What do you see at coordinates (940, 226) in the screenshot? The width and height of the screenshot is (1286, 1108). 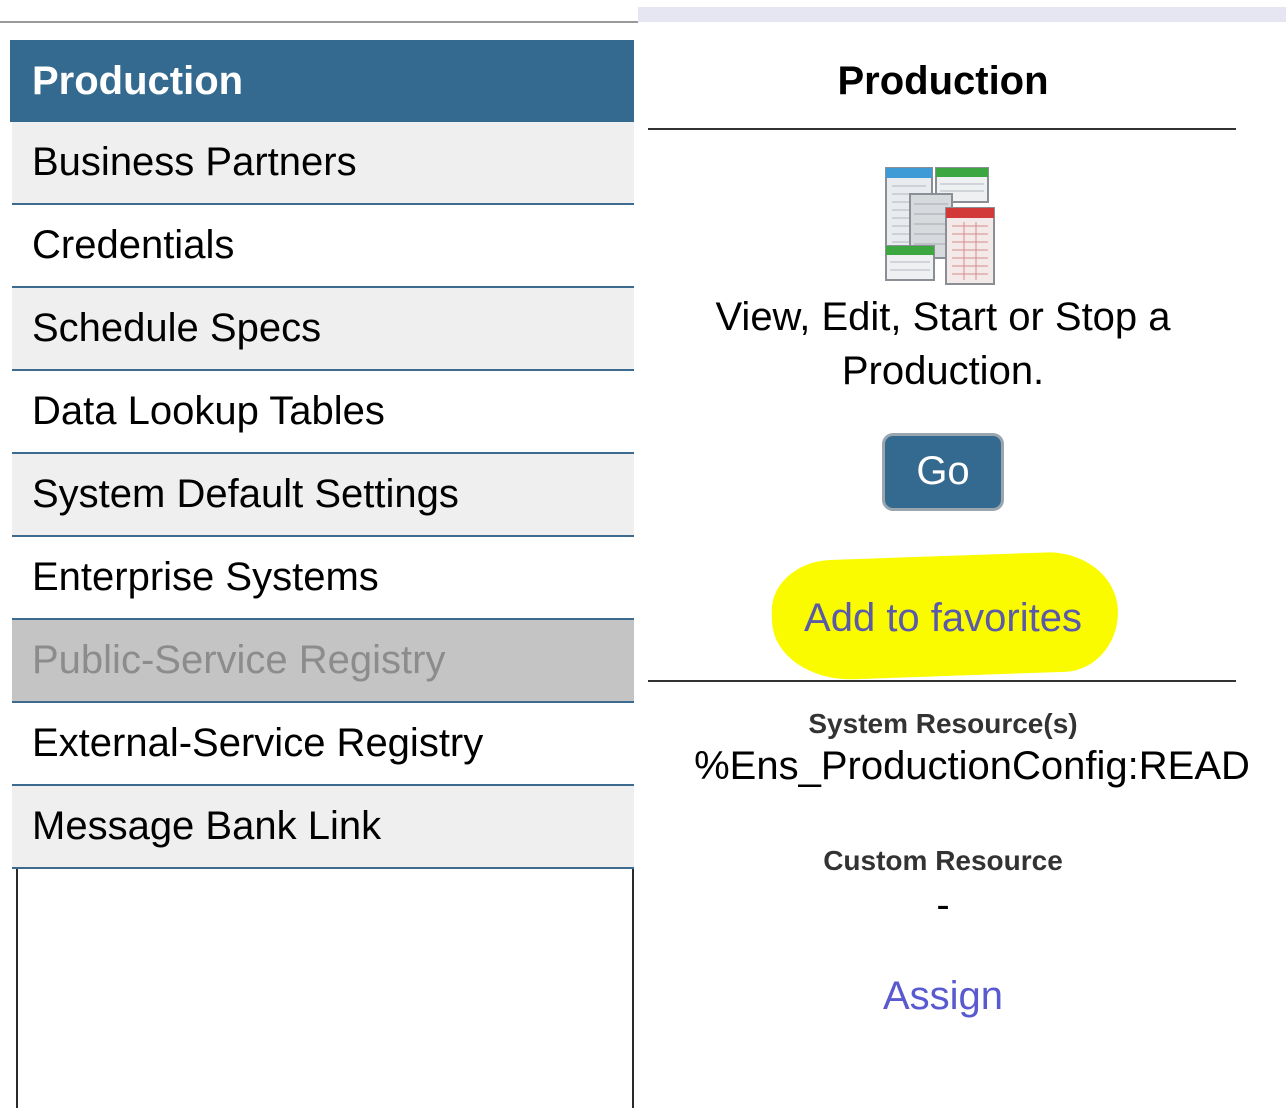 I see `production-tables-icon` at bounding box center [940, 226].